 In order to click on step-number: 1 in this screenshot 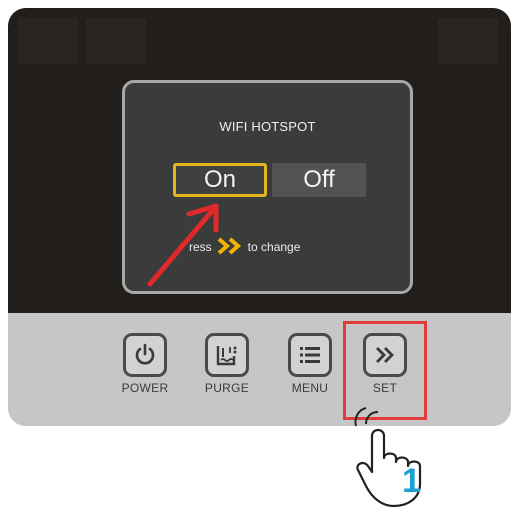, I will do `click(411, 481)`.